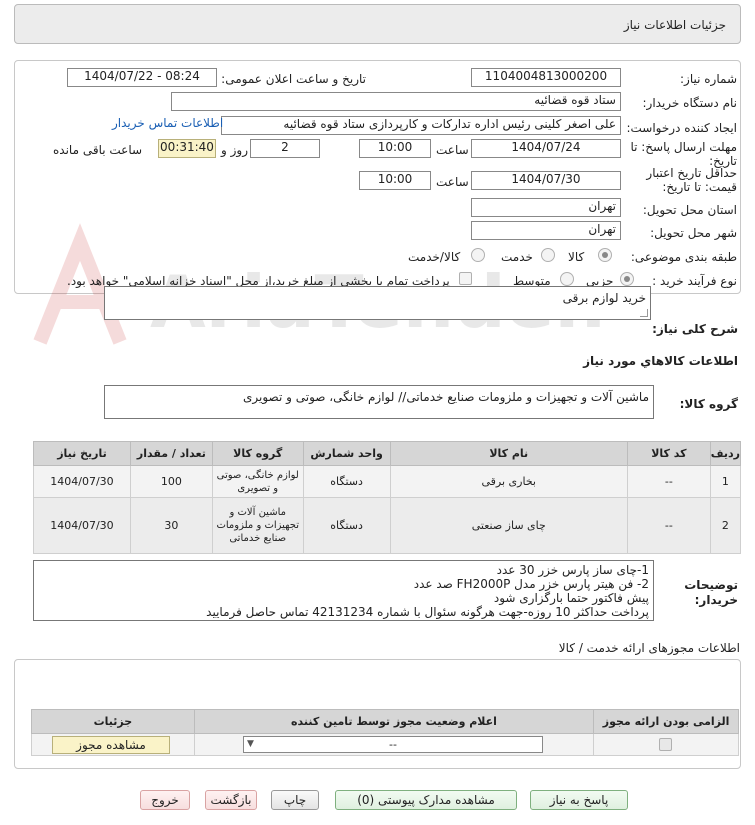 This screenshot has width=755, height=825. I want to click on buyer-notes-label: توضیحات خریدار:, so click(711, 592).